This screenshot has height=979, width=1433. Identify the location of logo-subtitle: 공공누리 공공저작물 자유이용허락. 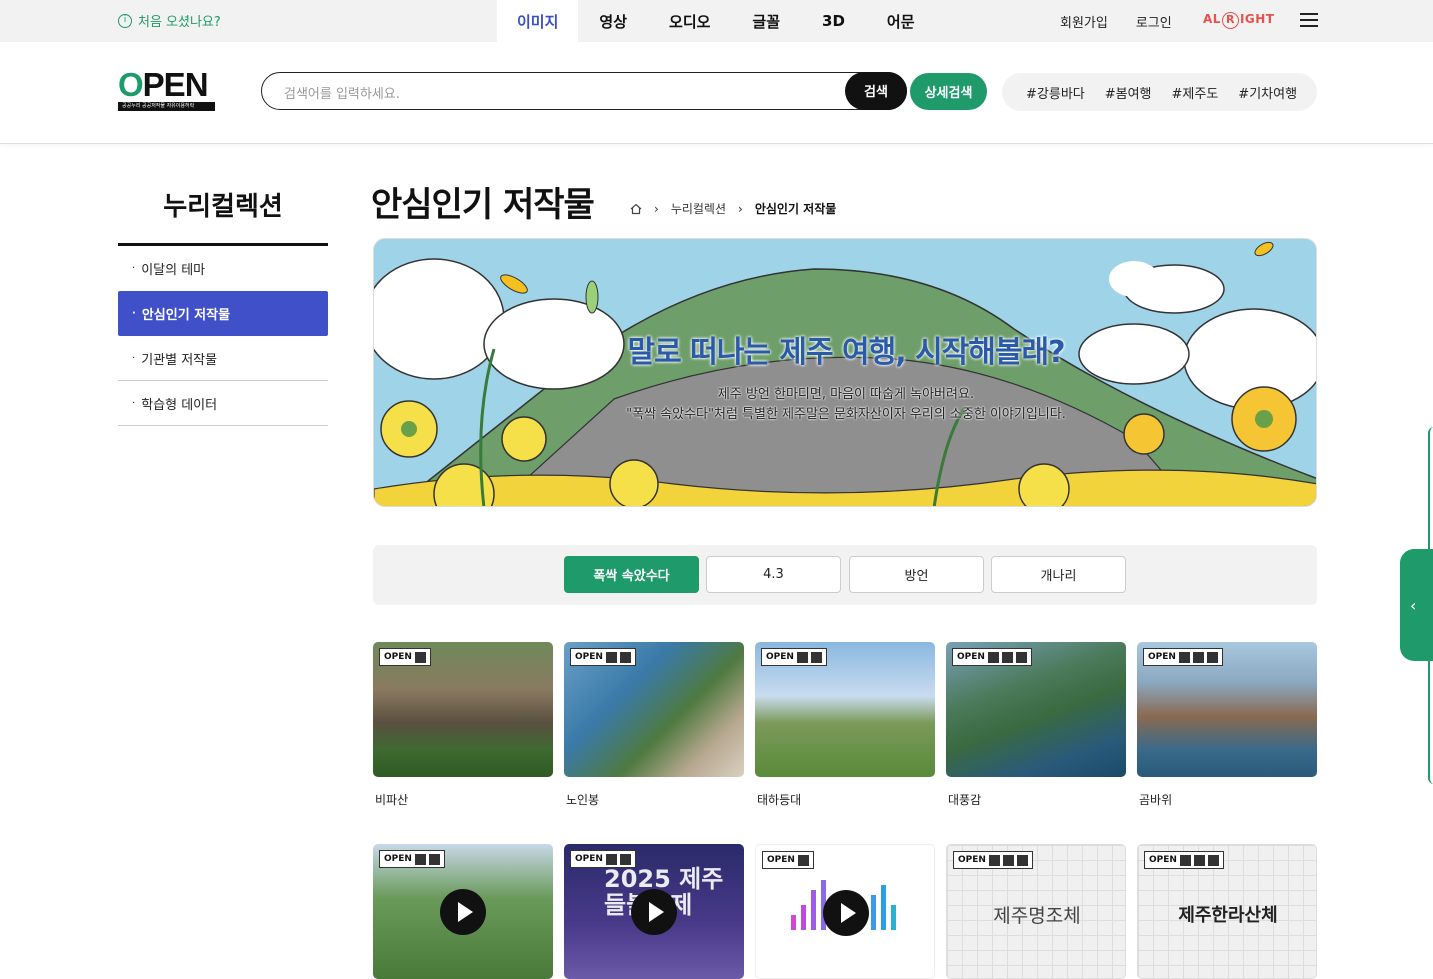
(166, 106).